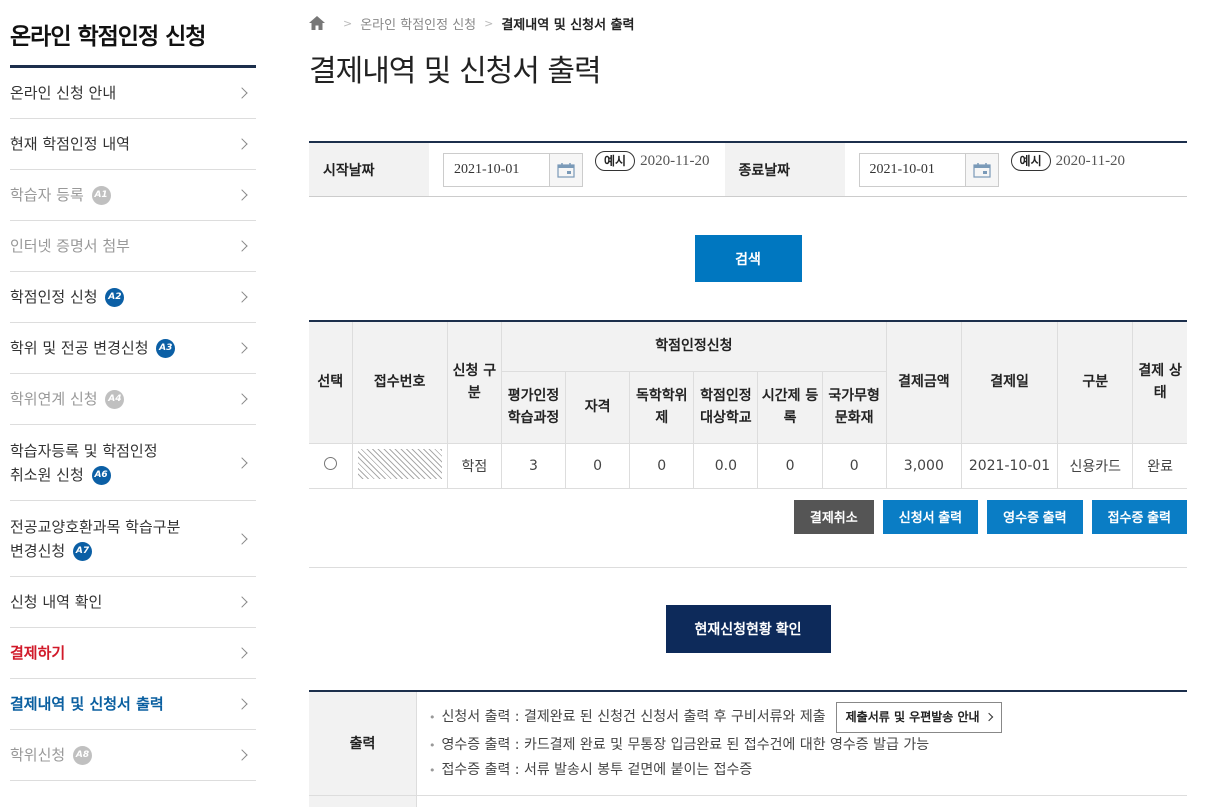 The height and width of the screenshot is (807, 1206). What do you see at coordinates (133, 297) in the screenshot?
I see `sidebar-item-credit-apply: 학점인정 신청 A2` at bounding box center [133, 297].